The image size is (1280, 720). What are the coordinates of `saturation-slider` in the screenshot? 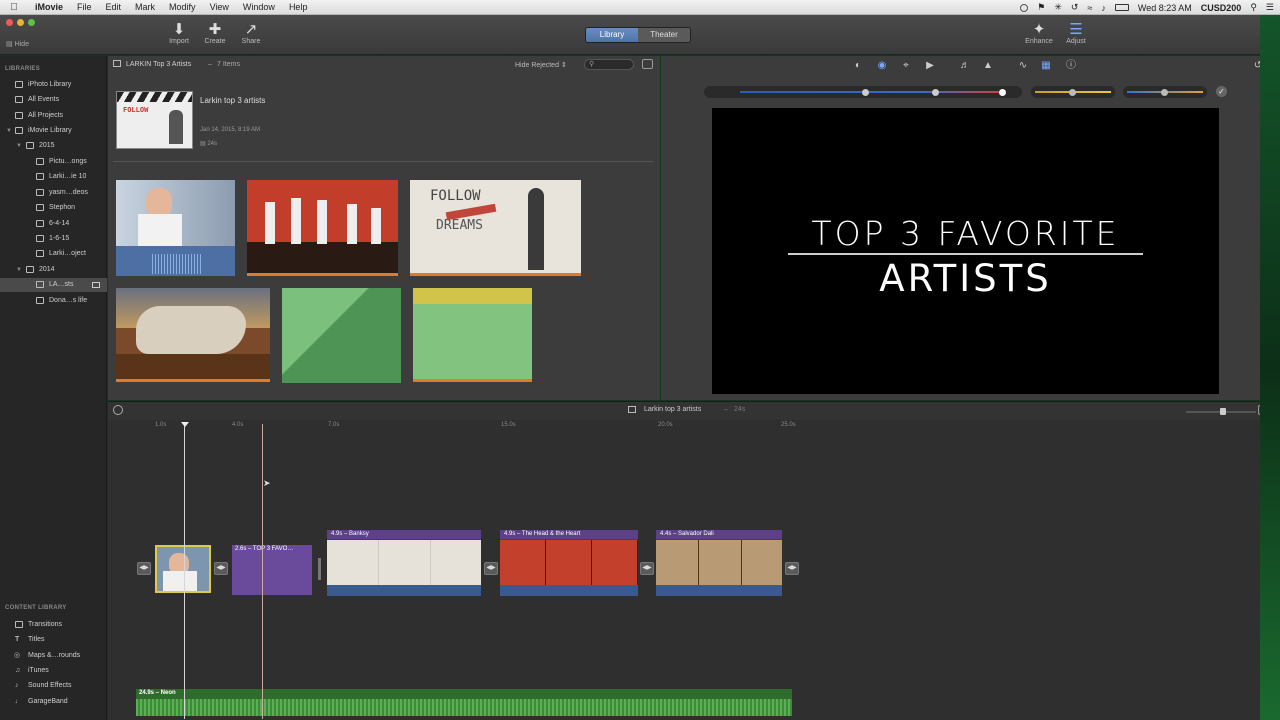 It's located at (1073, 92).